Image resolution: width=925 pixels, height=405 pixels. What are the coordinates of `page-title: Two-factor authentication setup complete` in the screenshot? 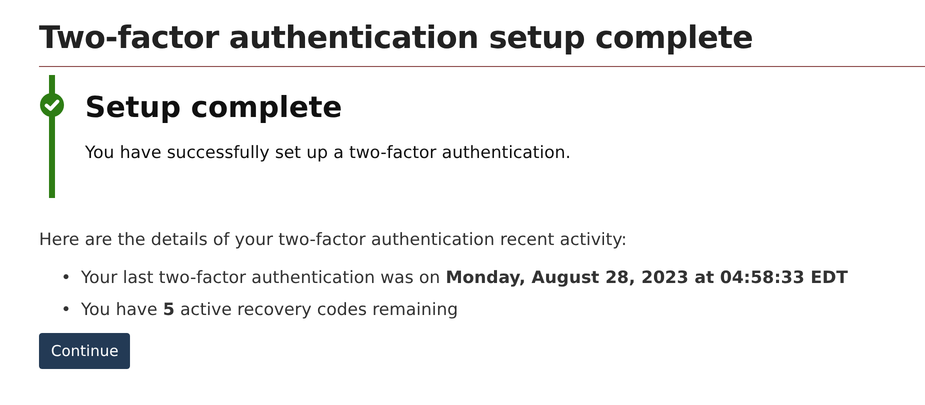 It's located at (396, 38).